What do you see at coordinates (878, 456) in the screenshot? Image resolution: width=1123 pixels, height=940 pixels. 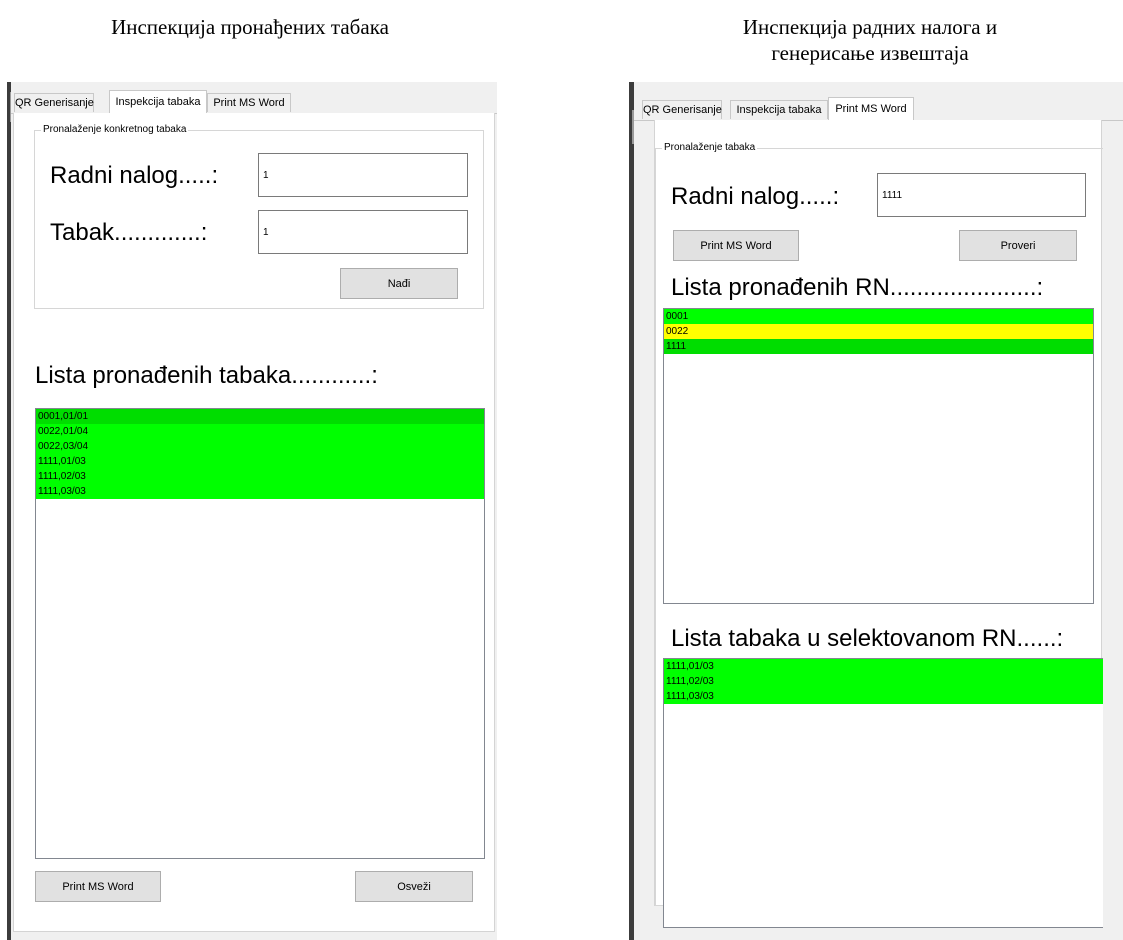 I see `orders-list: 0001 0022 1111` at bounding box center [878, 456].